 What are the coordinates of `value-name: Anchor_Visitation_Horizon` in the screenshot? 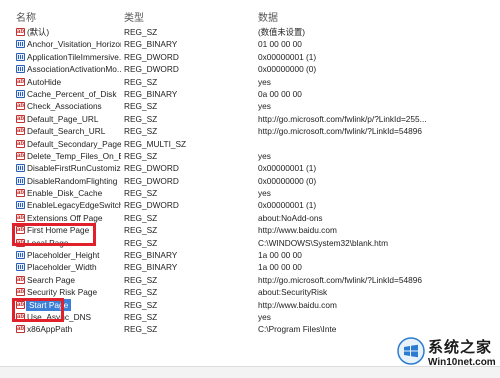 It's located at (74, 44).